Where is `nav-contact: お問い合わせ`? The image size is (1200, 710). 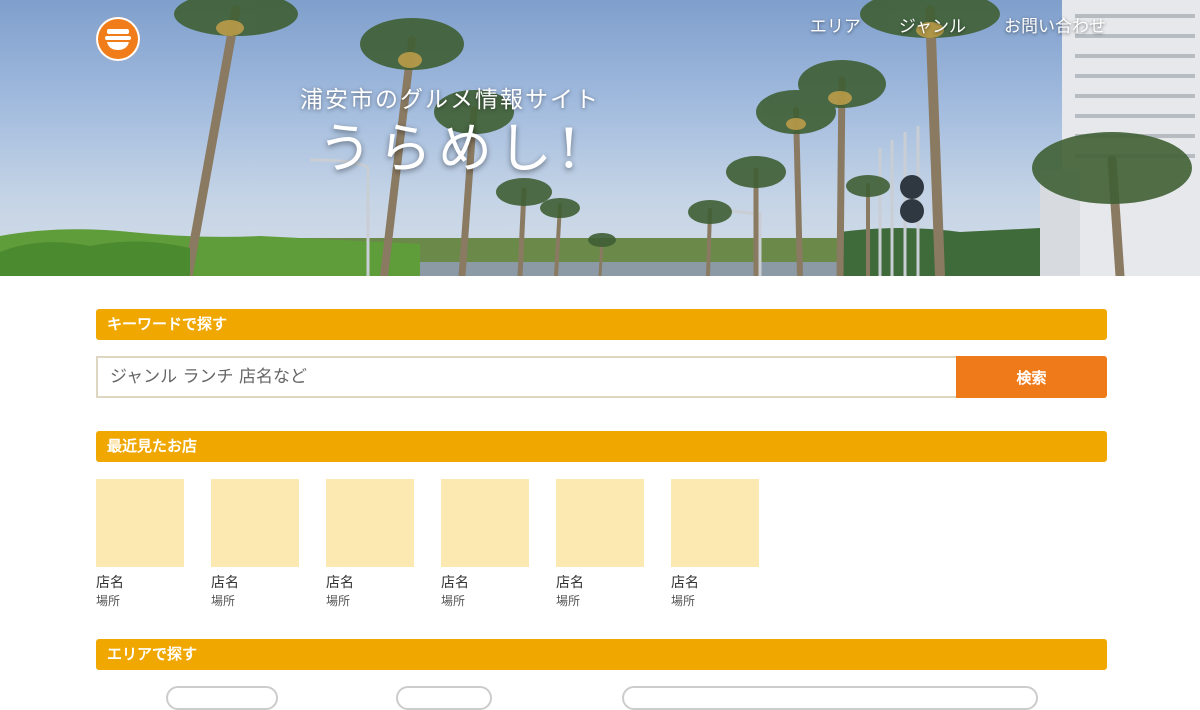
nav-contact: お問い合わせ is located at coordinates (1055, 24).